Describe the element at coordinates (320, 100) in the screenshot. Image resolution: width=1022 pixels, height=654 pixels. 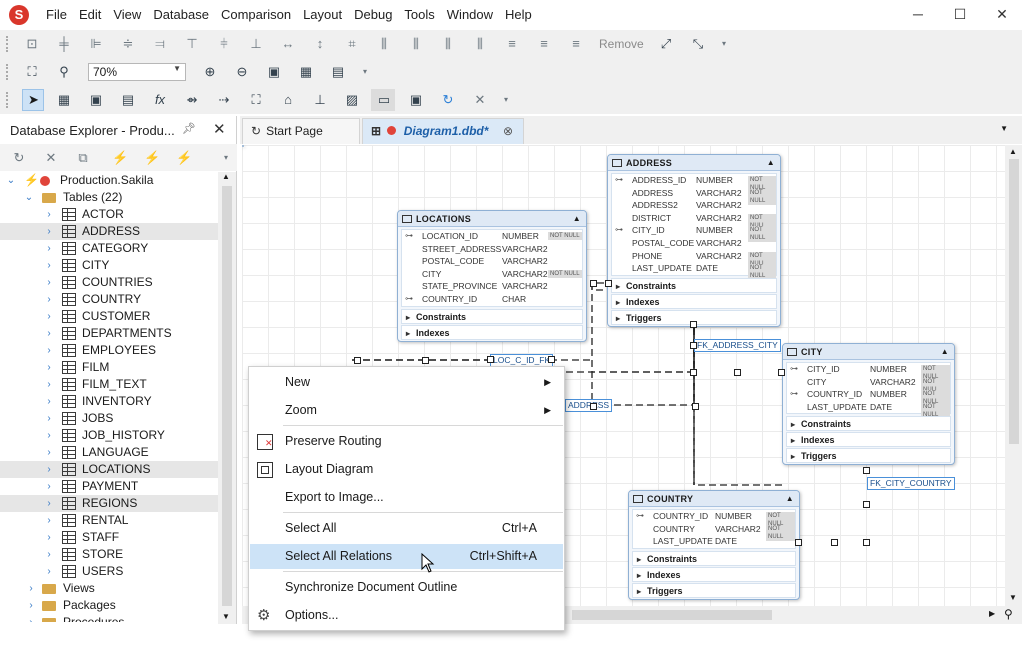
I see `stamp-tool-icon: ⊥` at that location.